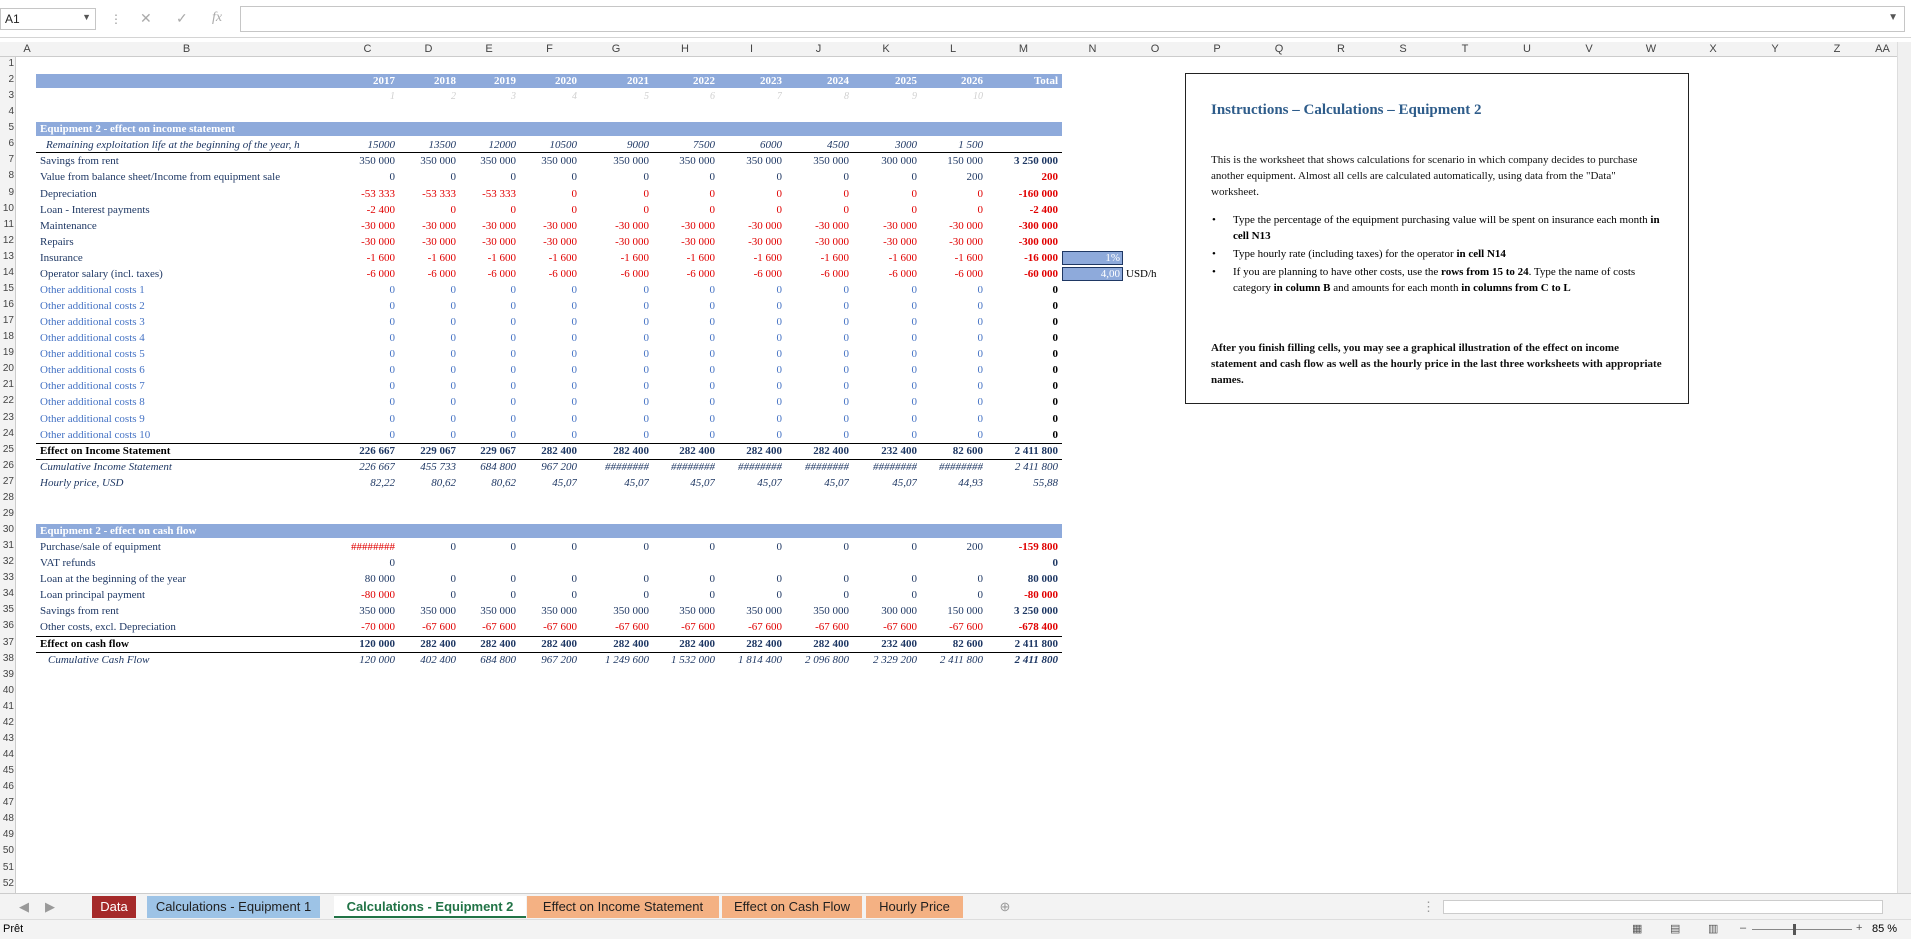 The image size is (1911, 939). Describe the element at coordinates (7, 481) in the screenshot. I see `row-header: 27` at that location.